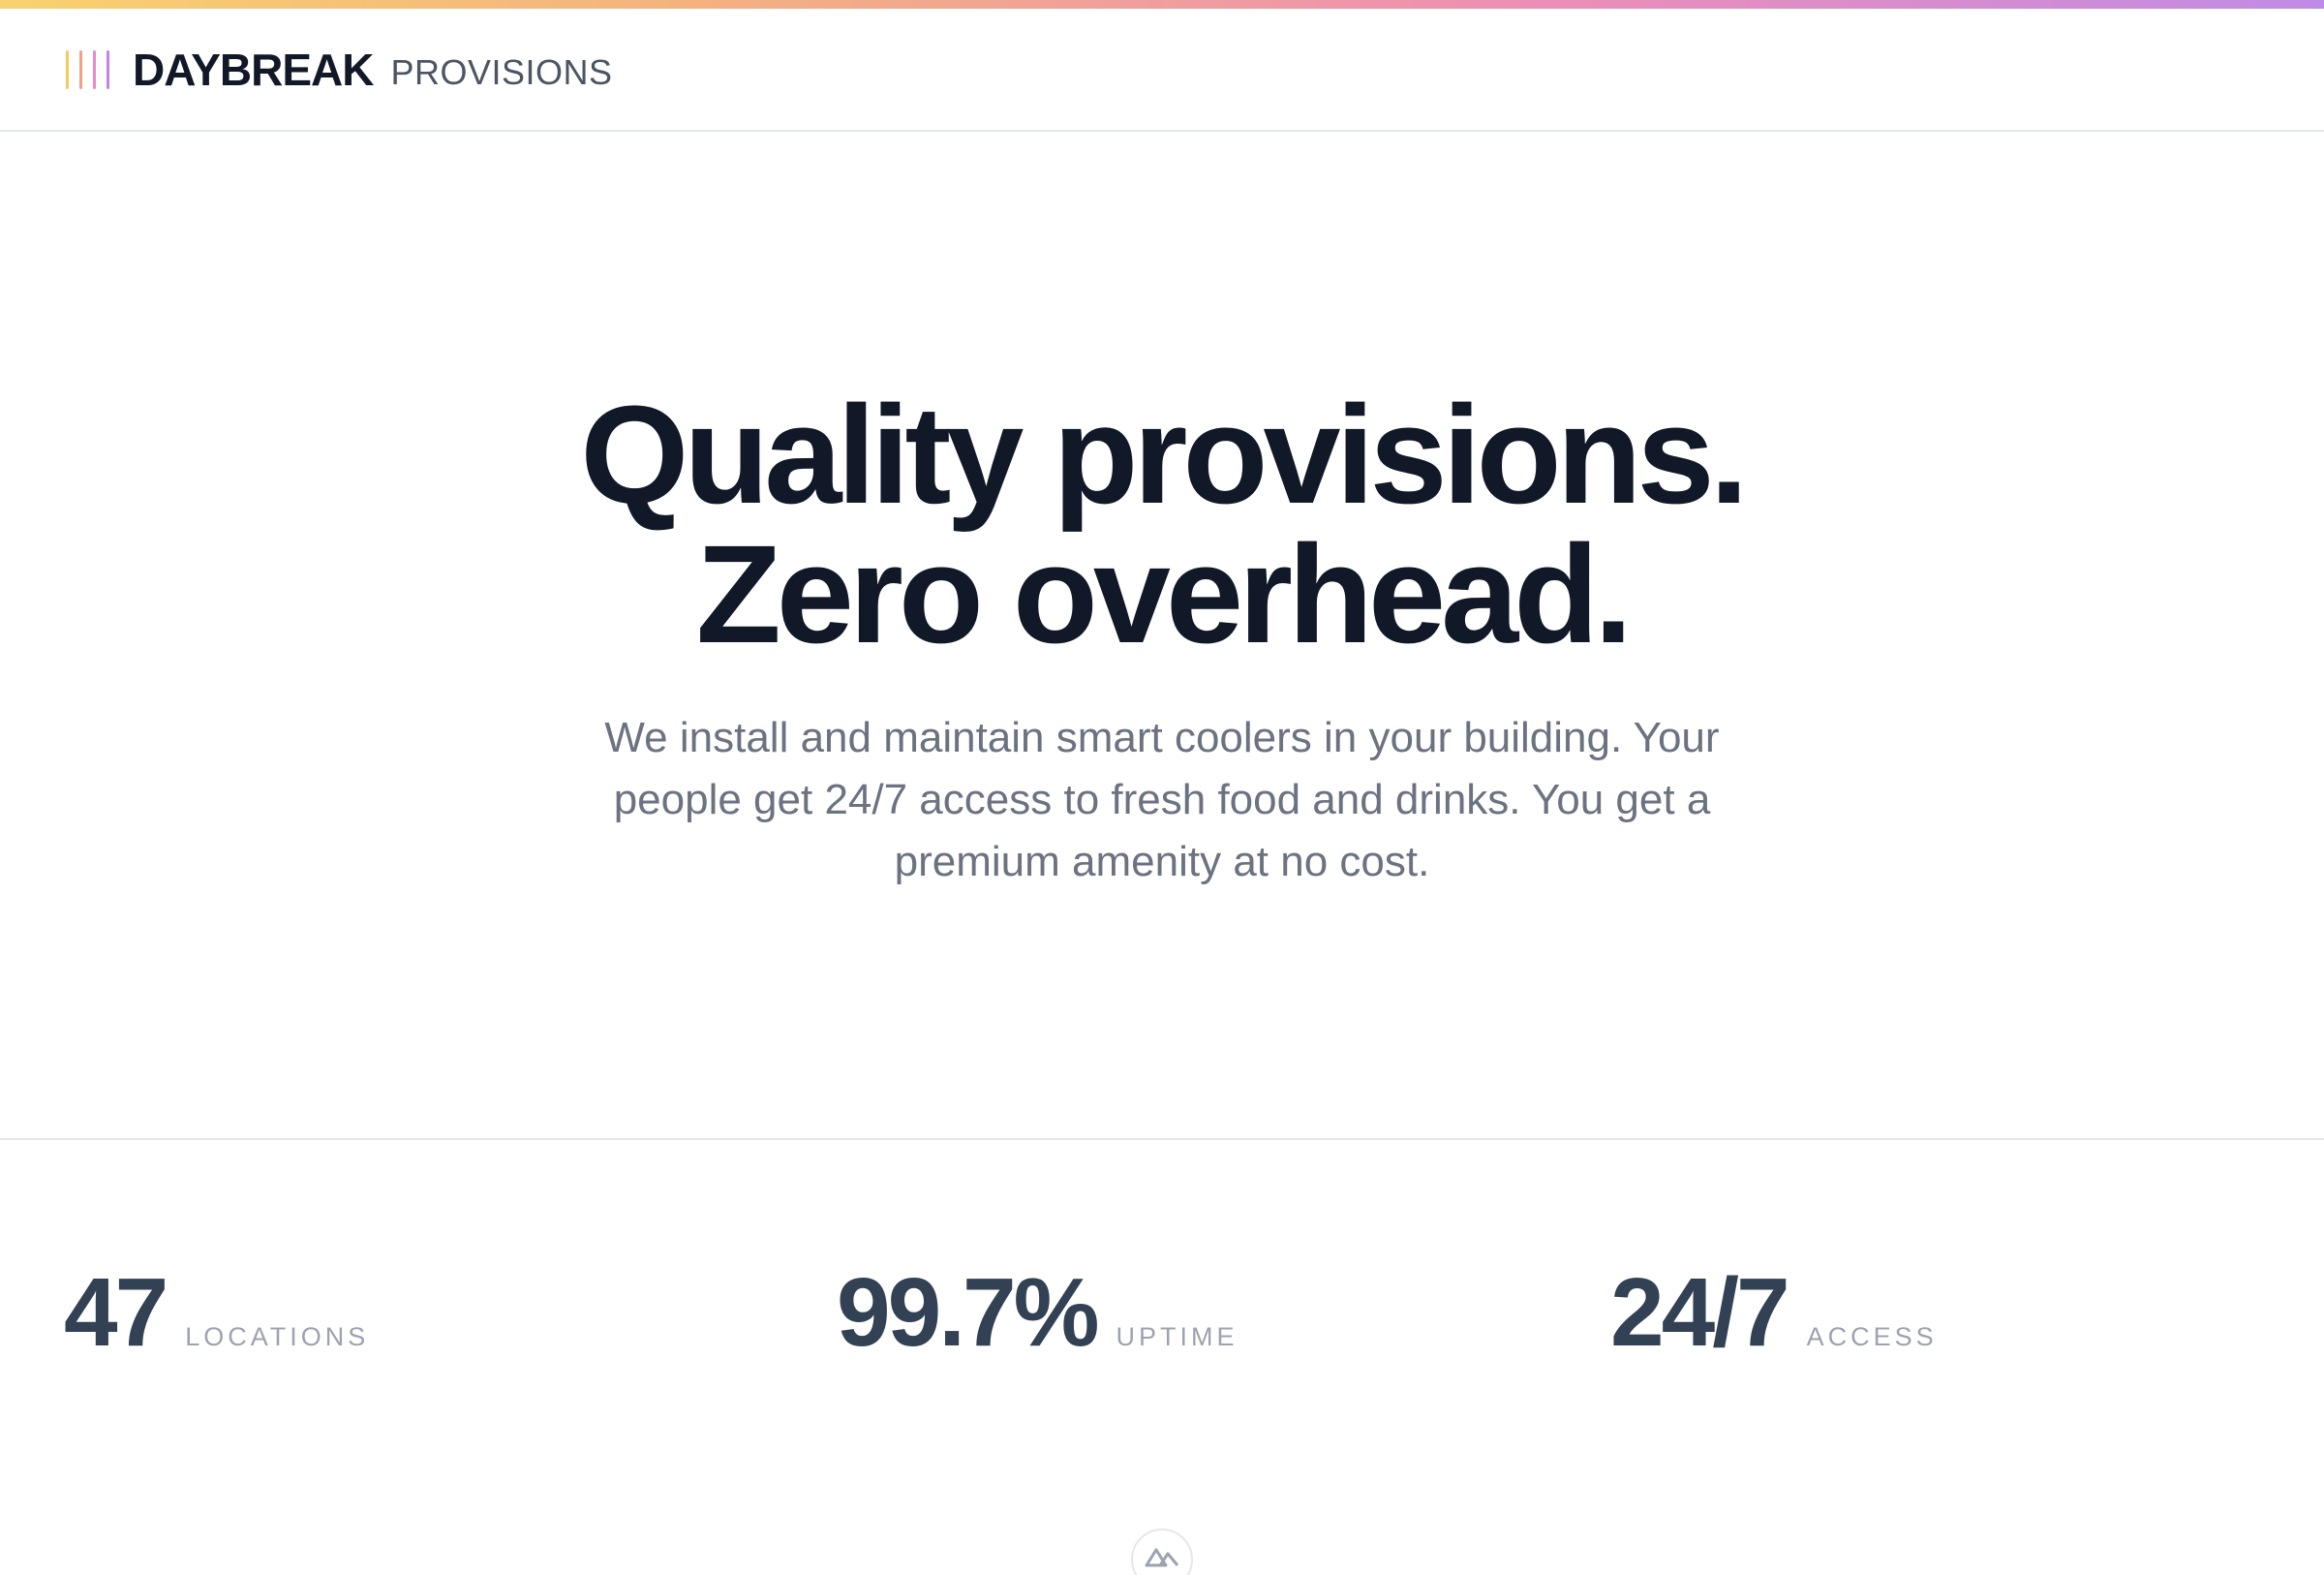  I want to click on brand-subtitle: PROVISIONS, so click(501, 71).